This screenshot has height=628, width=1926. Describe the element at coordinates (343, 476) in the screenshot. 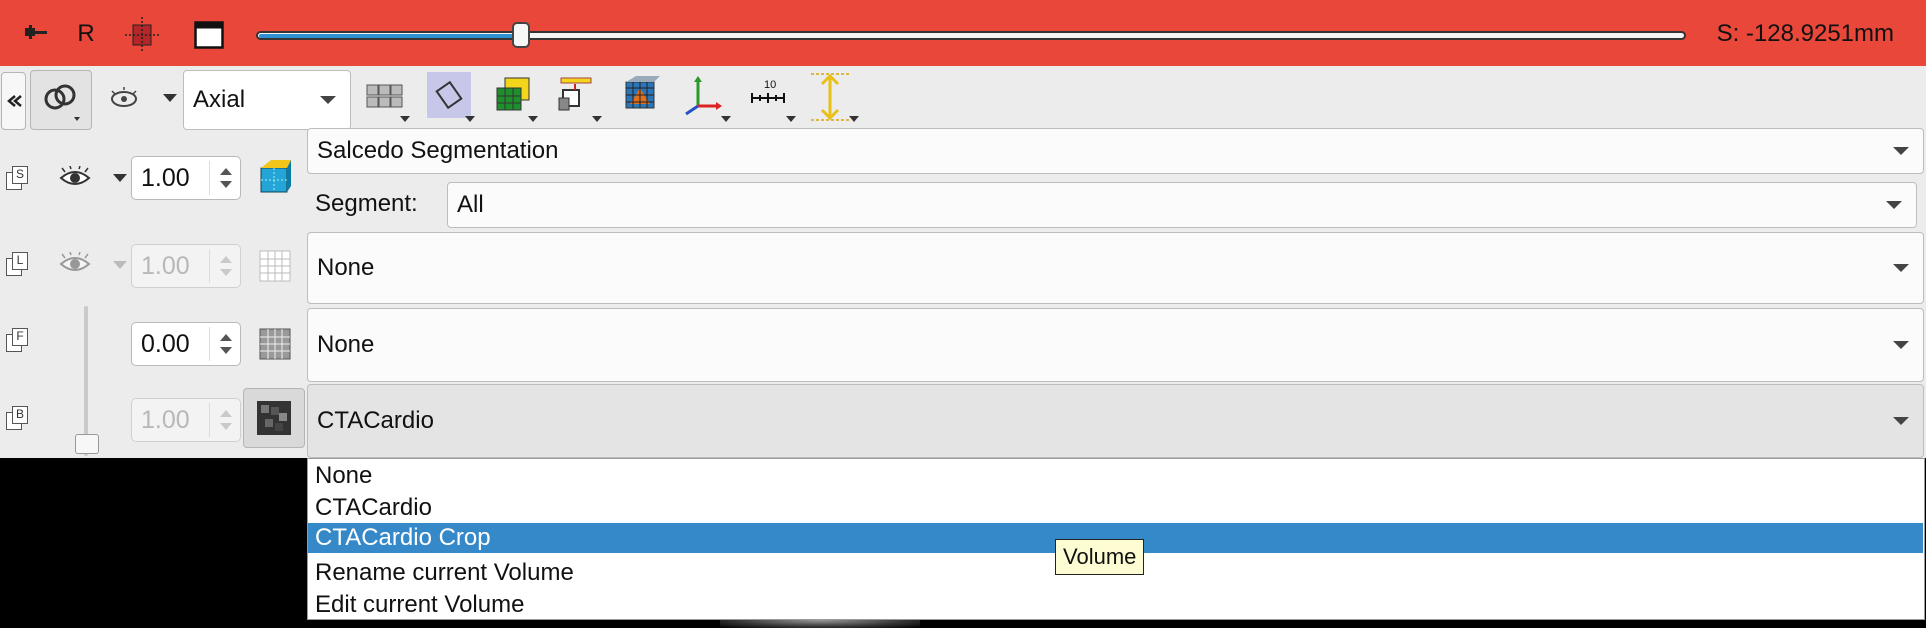

I see `dropdown-option-none: None` at that location.